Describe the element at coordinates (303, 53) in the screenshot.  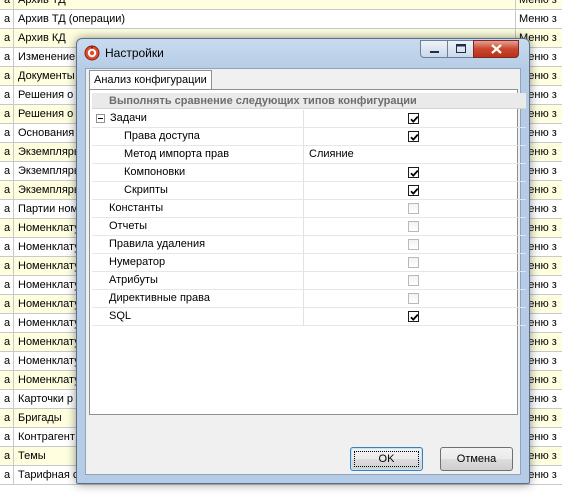
I see `dialog-titlebar: Настройки` at that location.